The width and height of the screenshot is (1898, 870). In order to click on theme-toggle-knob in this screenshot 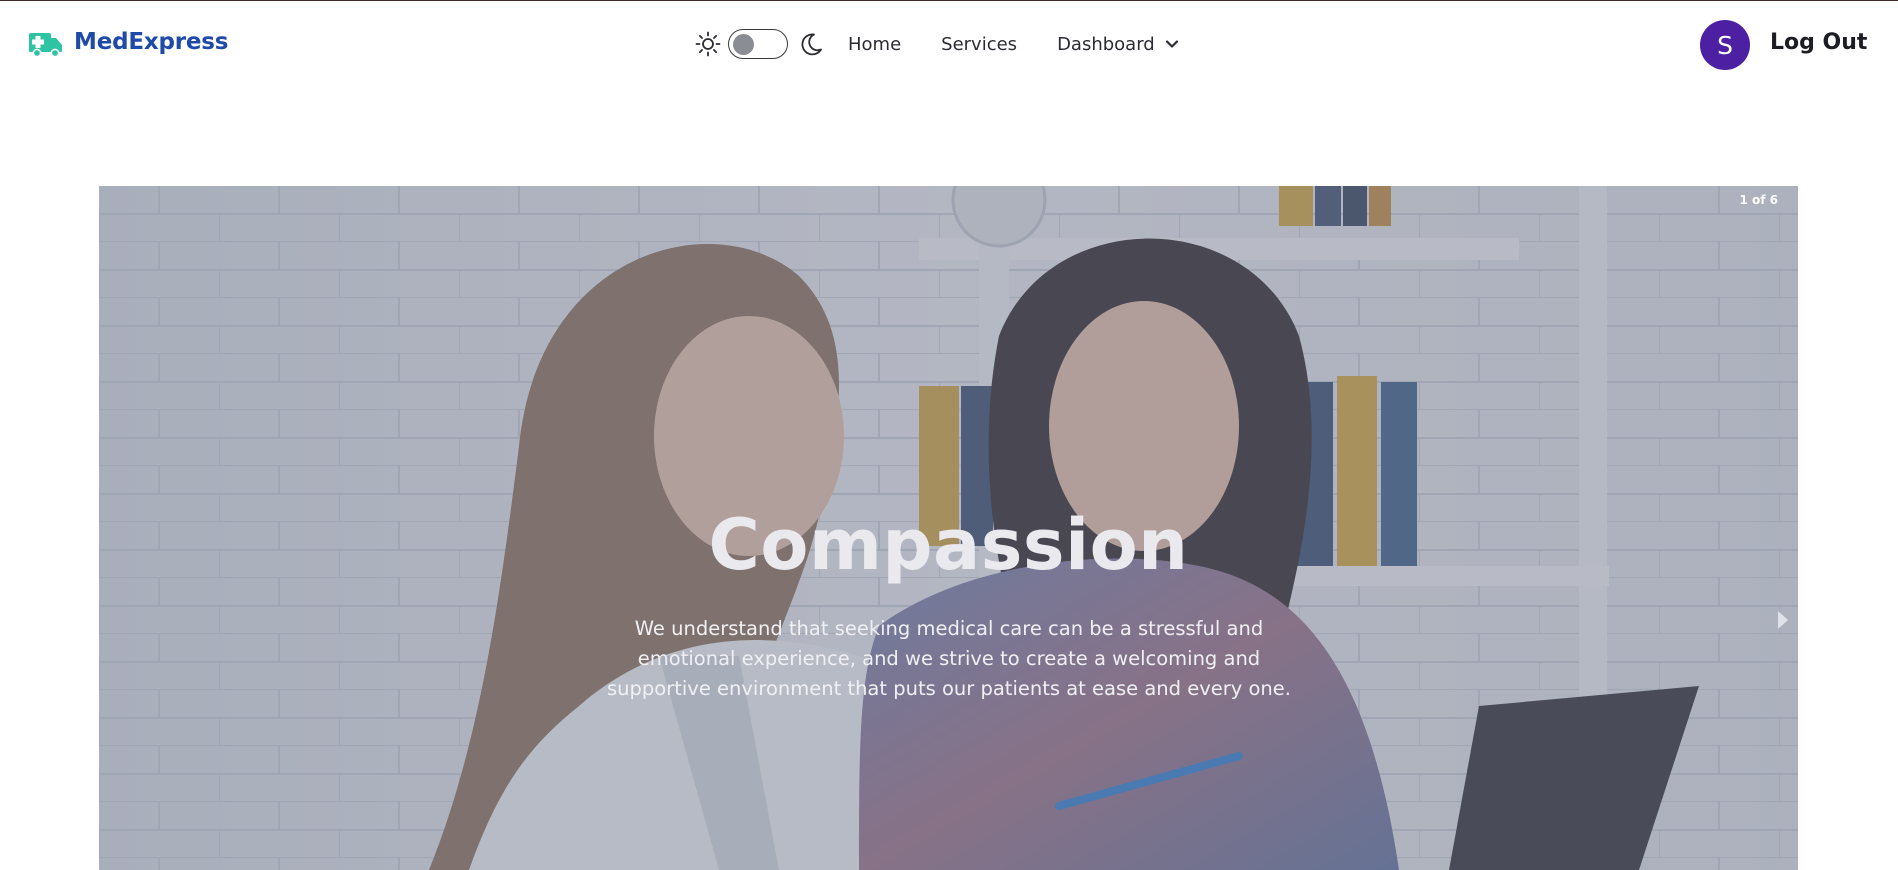, I will do `click(743, 44)`.